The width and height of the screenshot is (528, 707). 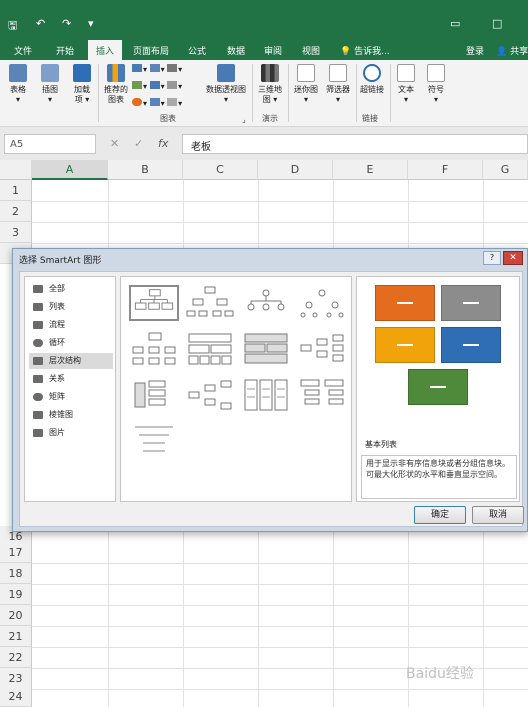 What do you see at coordinates (445, 170) in the screenshot?
I see `column-header: F` at bounding box center [445, 170].